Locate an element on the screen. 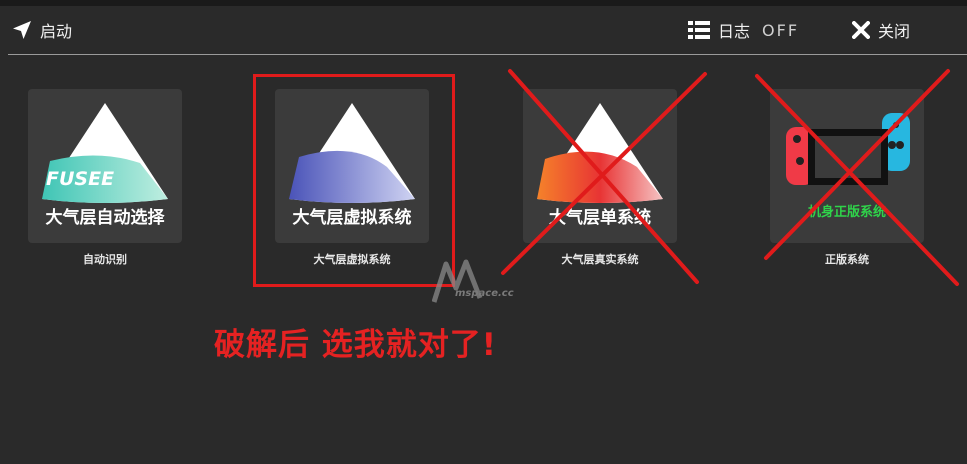  close-button: 关闭 is located at coordinates (881, 30).